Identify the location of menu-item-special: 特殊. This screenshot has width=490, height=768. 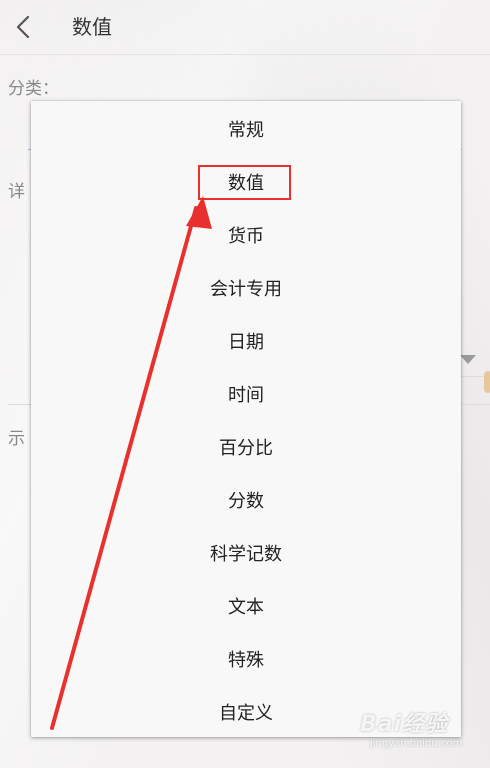
(246, 658).